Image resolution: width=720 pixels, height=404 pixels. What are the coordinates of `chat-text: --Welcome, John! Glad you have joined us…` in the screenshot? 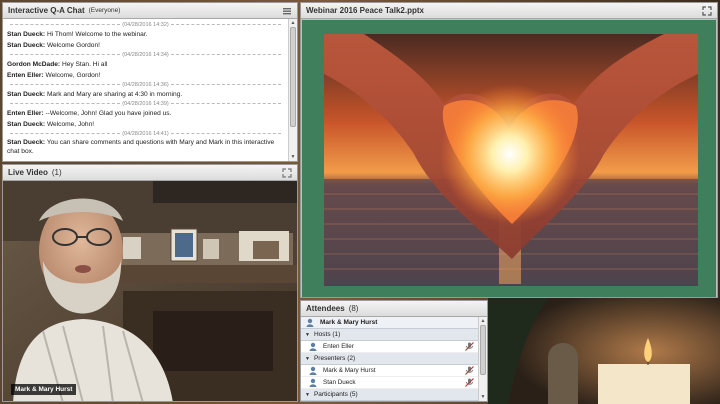 It's located at (107, 113).